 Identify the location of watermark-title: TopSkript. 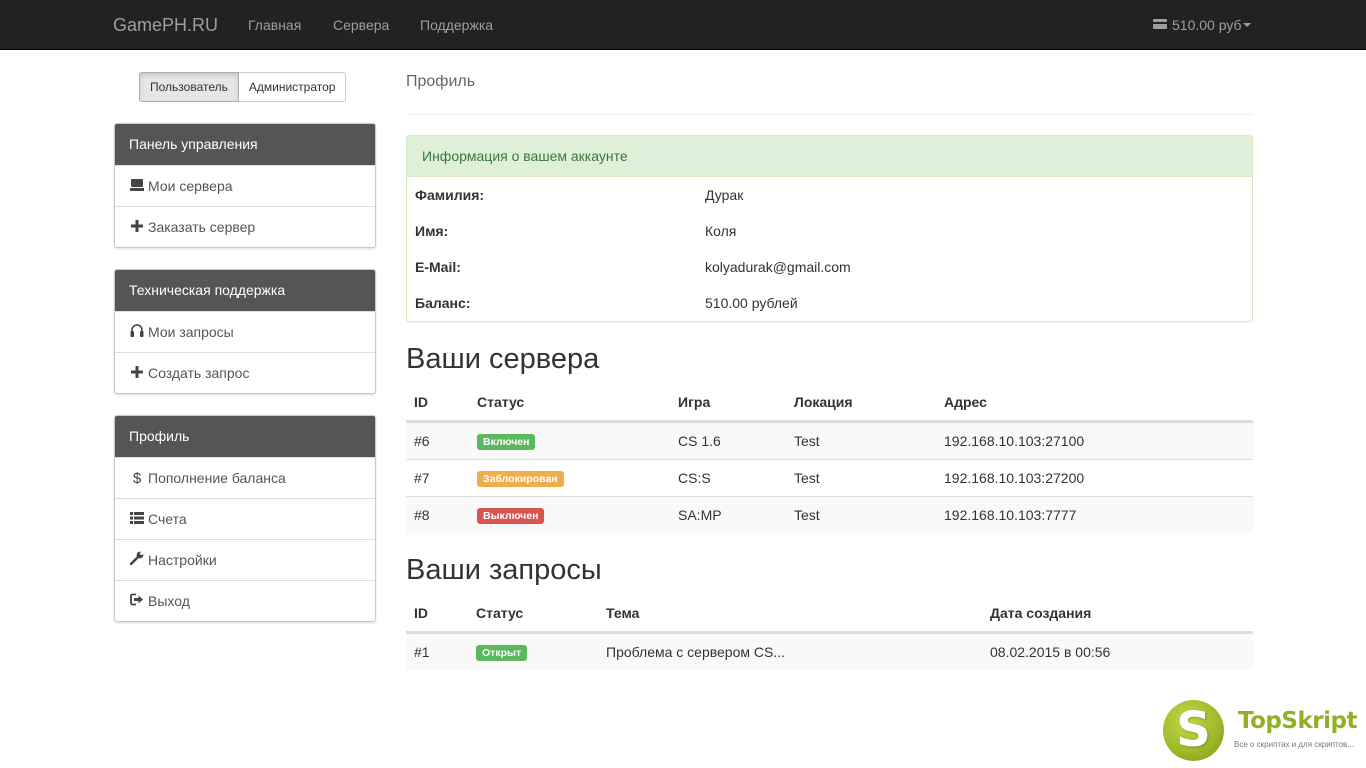
(1297, 721).